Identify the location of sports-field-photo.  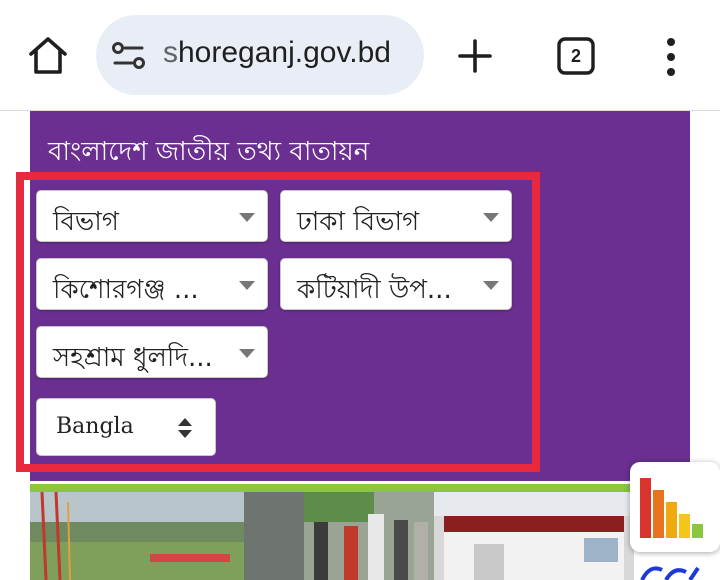
(137, 536).